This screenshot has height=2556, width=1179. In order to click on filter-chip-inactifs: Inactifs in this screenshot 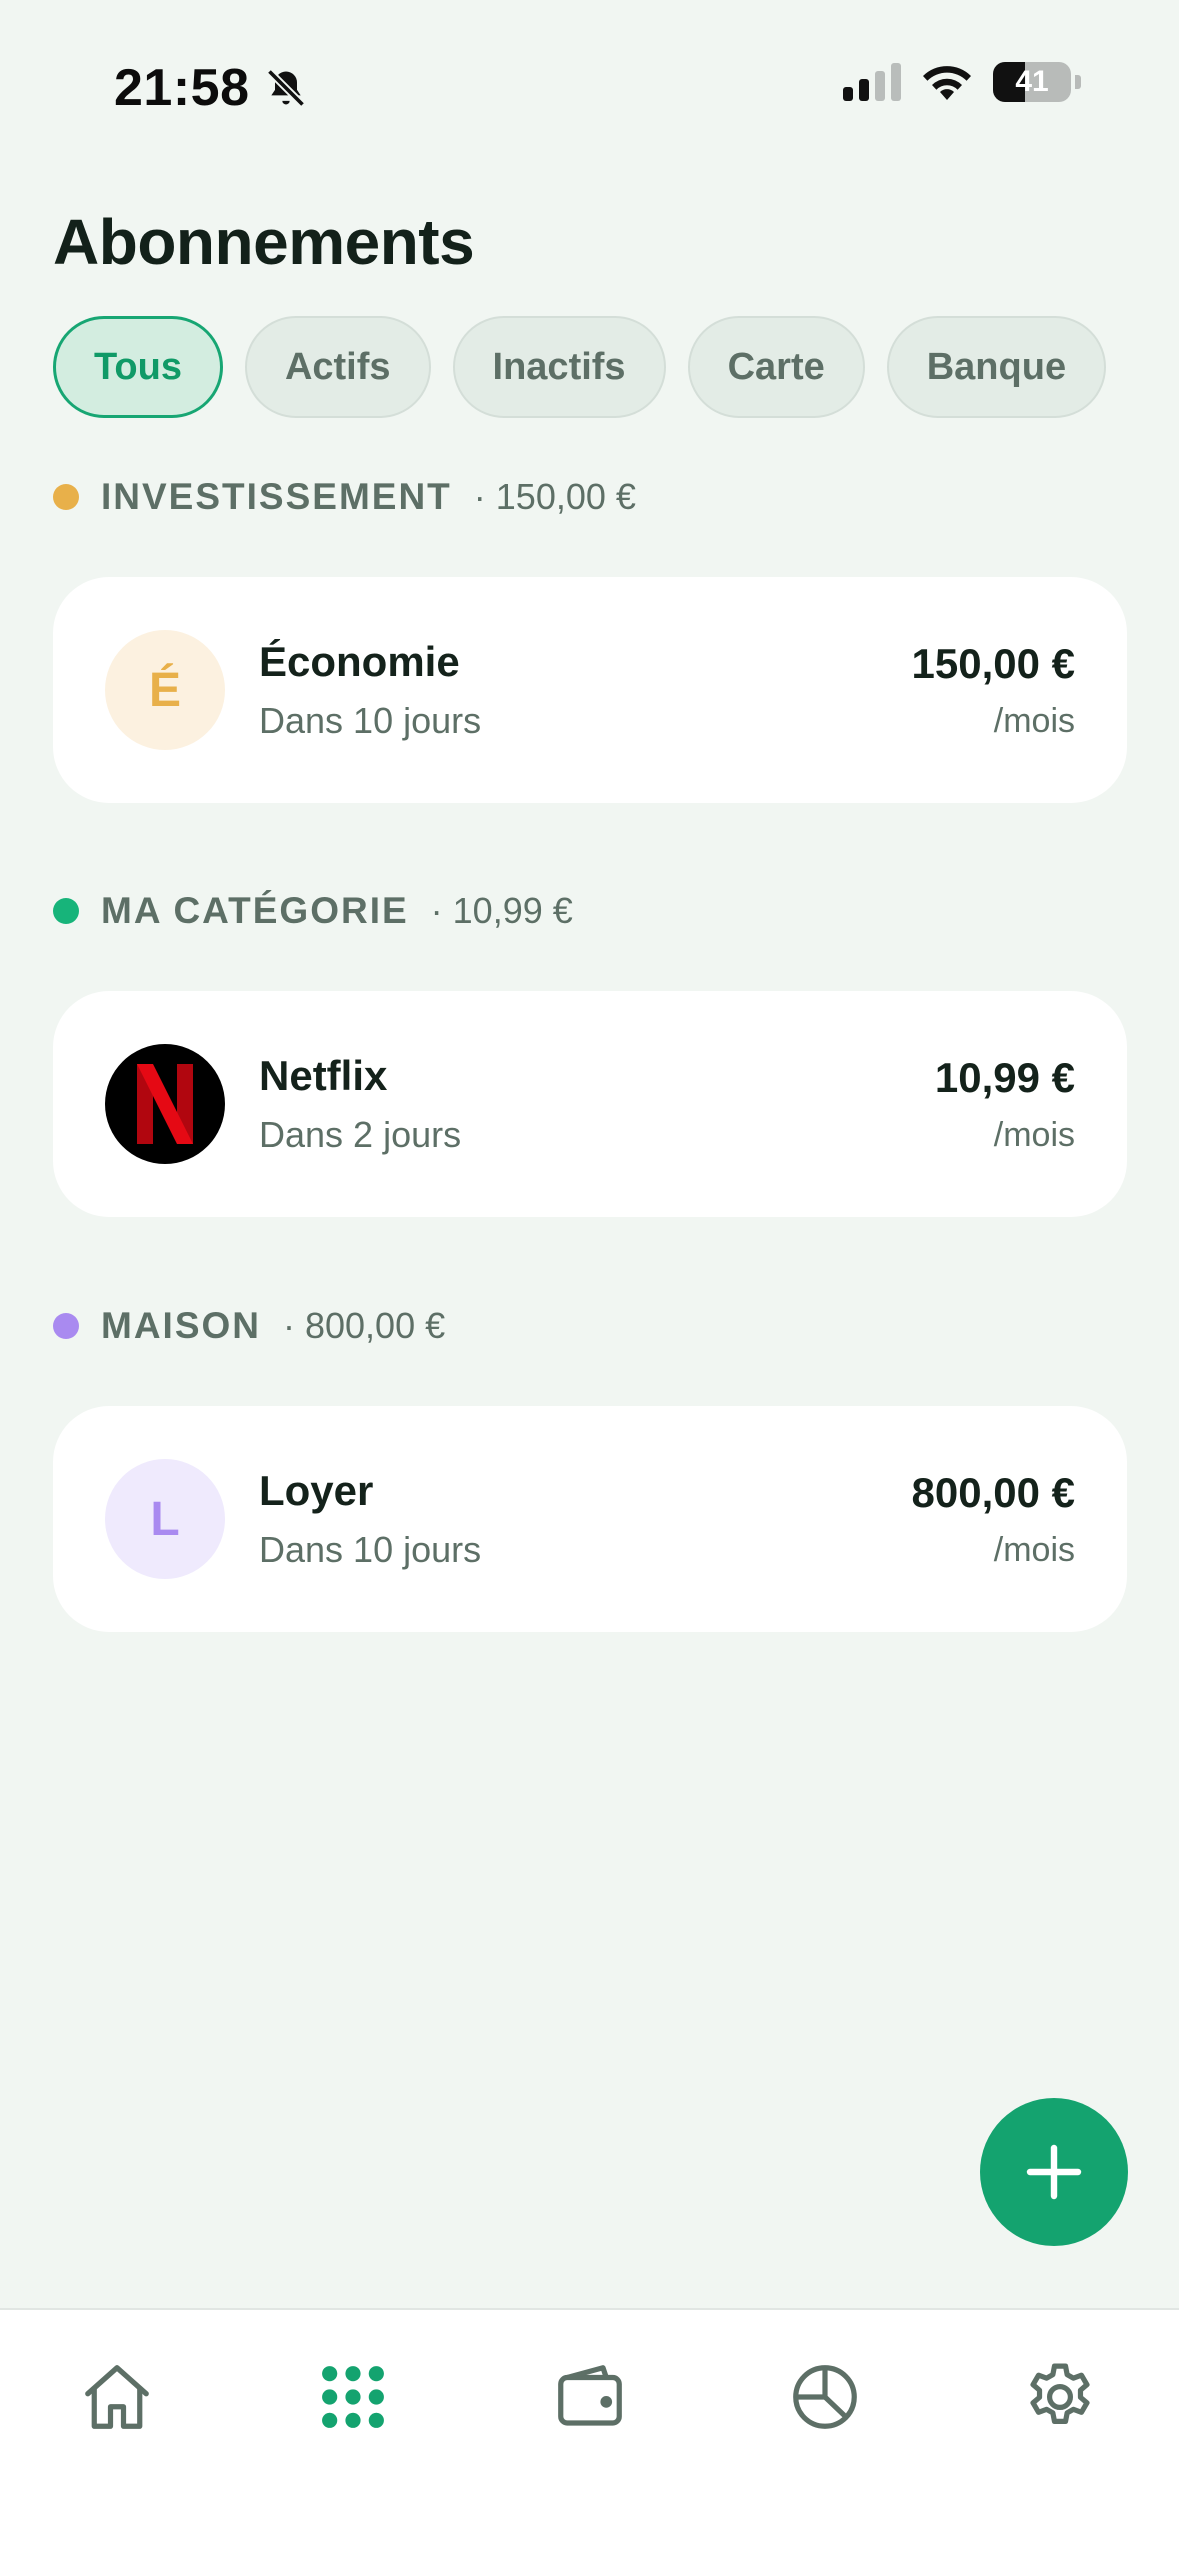, I will do `click(559, 367)`.